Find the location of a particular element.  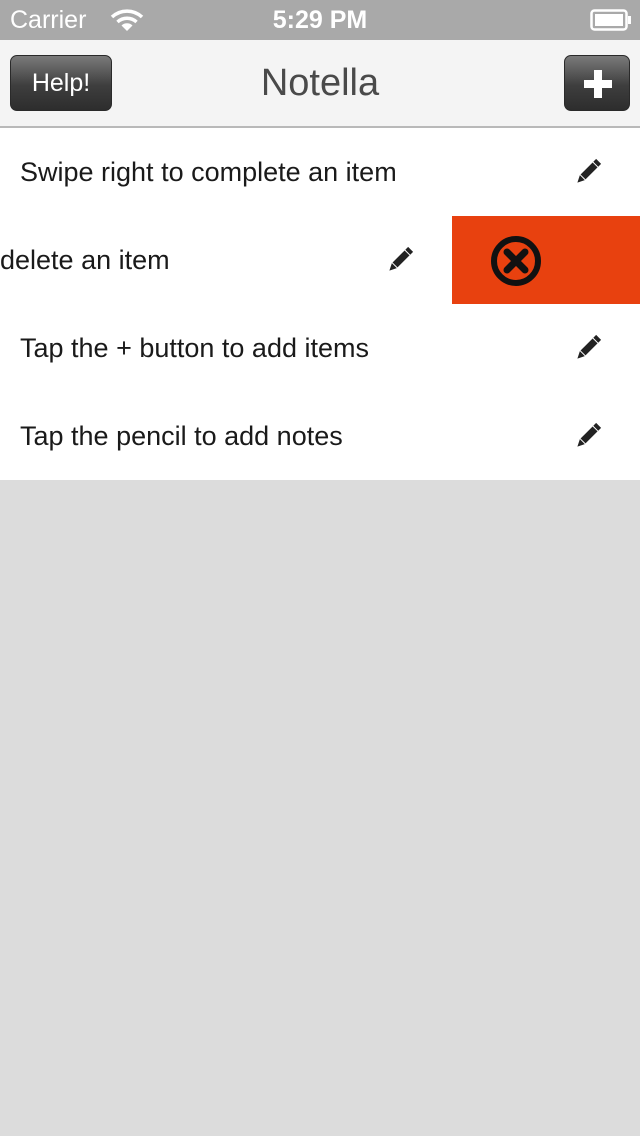

plus-icon is located at coordinates (598, 84).